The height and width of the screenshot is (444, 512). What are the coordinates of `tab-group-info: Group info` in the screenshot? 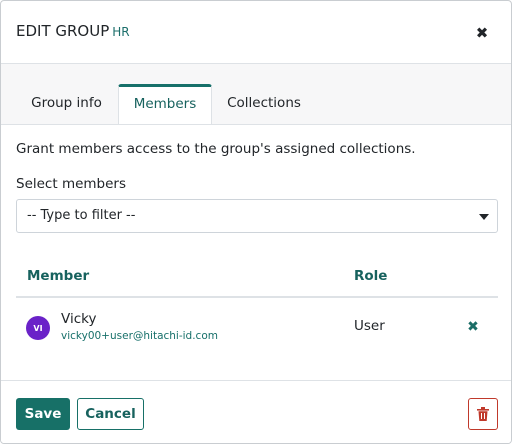 It's located at (66, 104).